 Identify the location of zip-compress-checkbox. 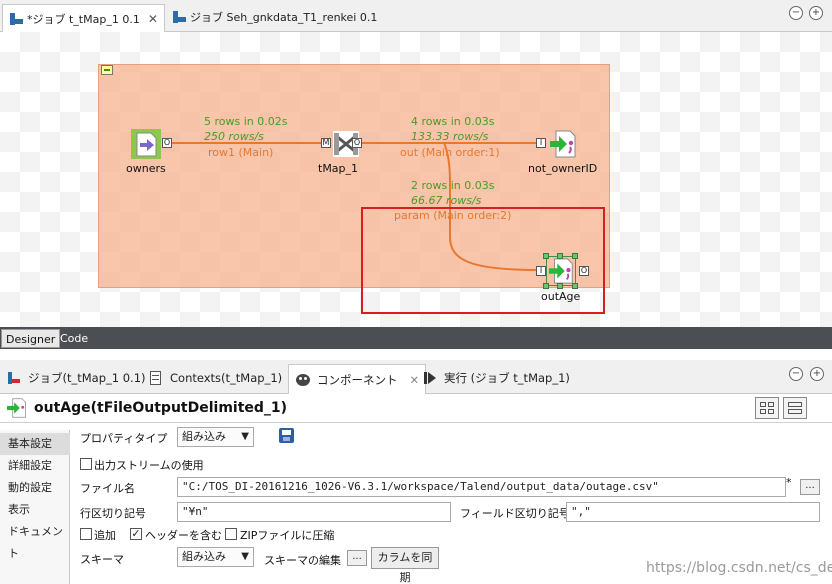
(231, 534).